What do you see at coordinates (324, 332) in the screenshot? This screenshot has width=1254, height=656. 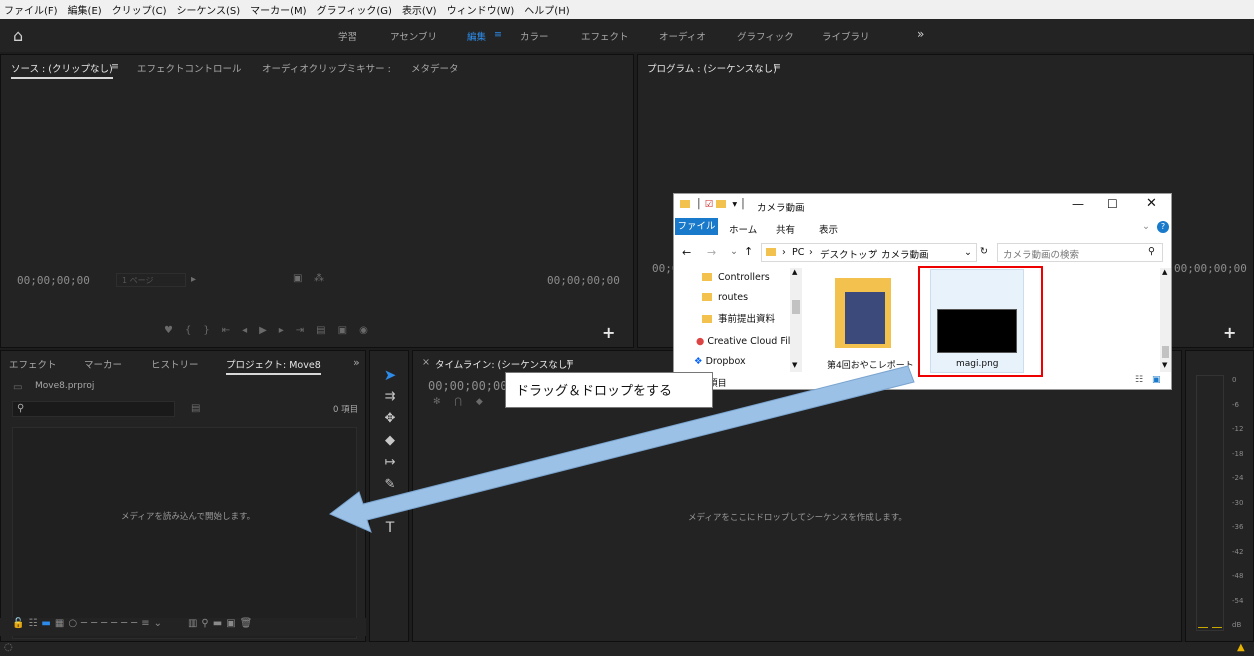 I see `source-transport-controls: ♥{}⇤◂▶▸⇥▤▣◉` at bounding box center [324, 332].